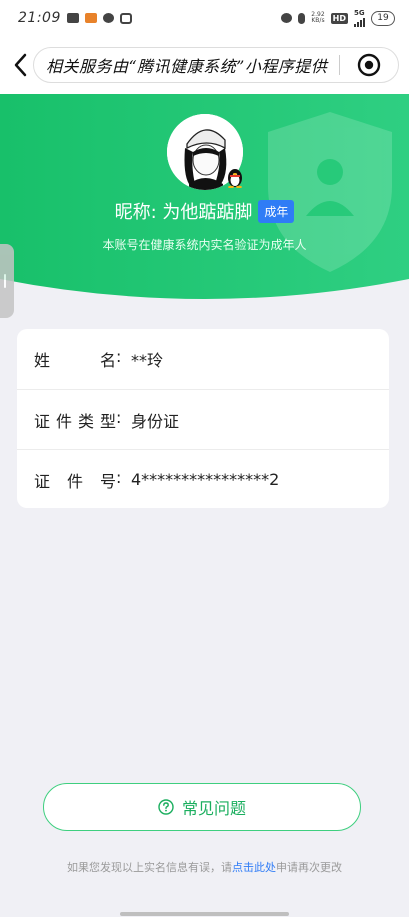  What do you see at coordinates (359, 17) in the screenshot?
I see `signal-icon: 5G` at bounding box center [359, 17].